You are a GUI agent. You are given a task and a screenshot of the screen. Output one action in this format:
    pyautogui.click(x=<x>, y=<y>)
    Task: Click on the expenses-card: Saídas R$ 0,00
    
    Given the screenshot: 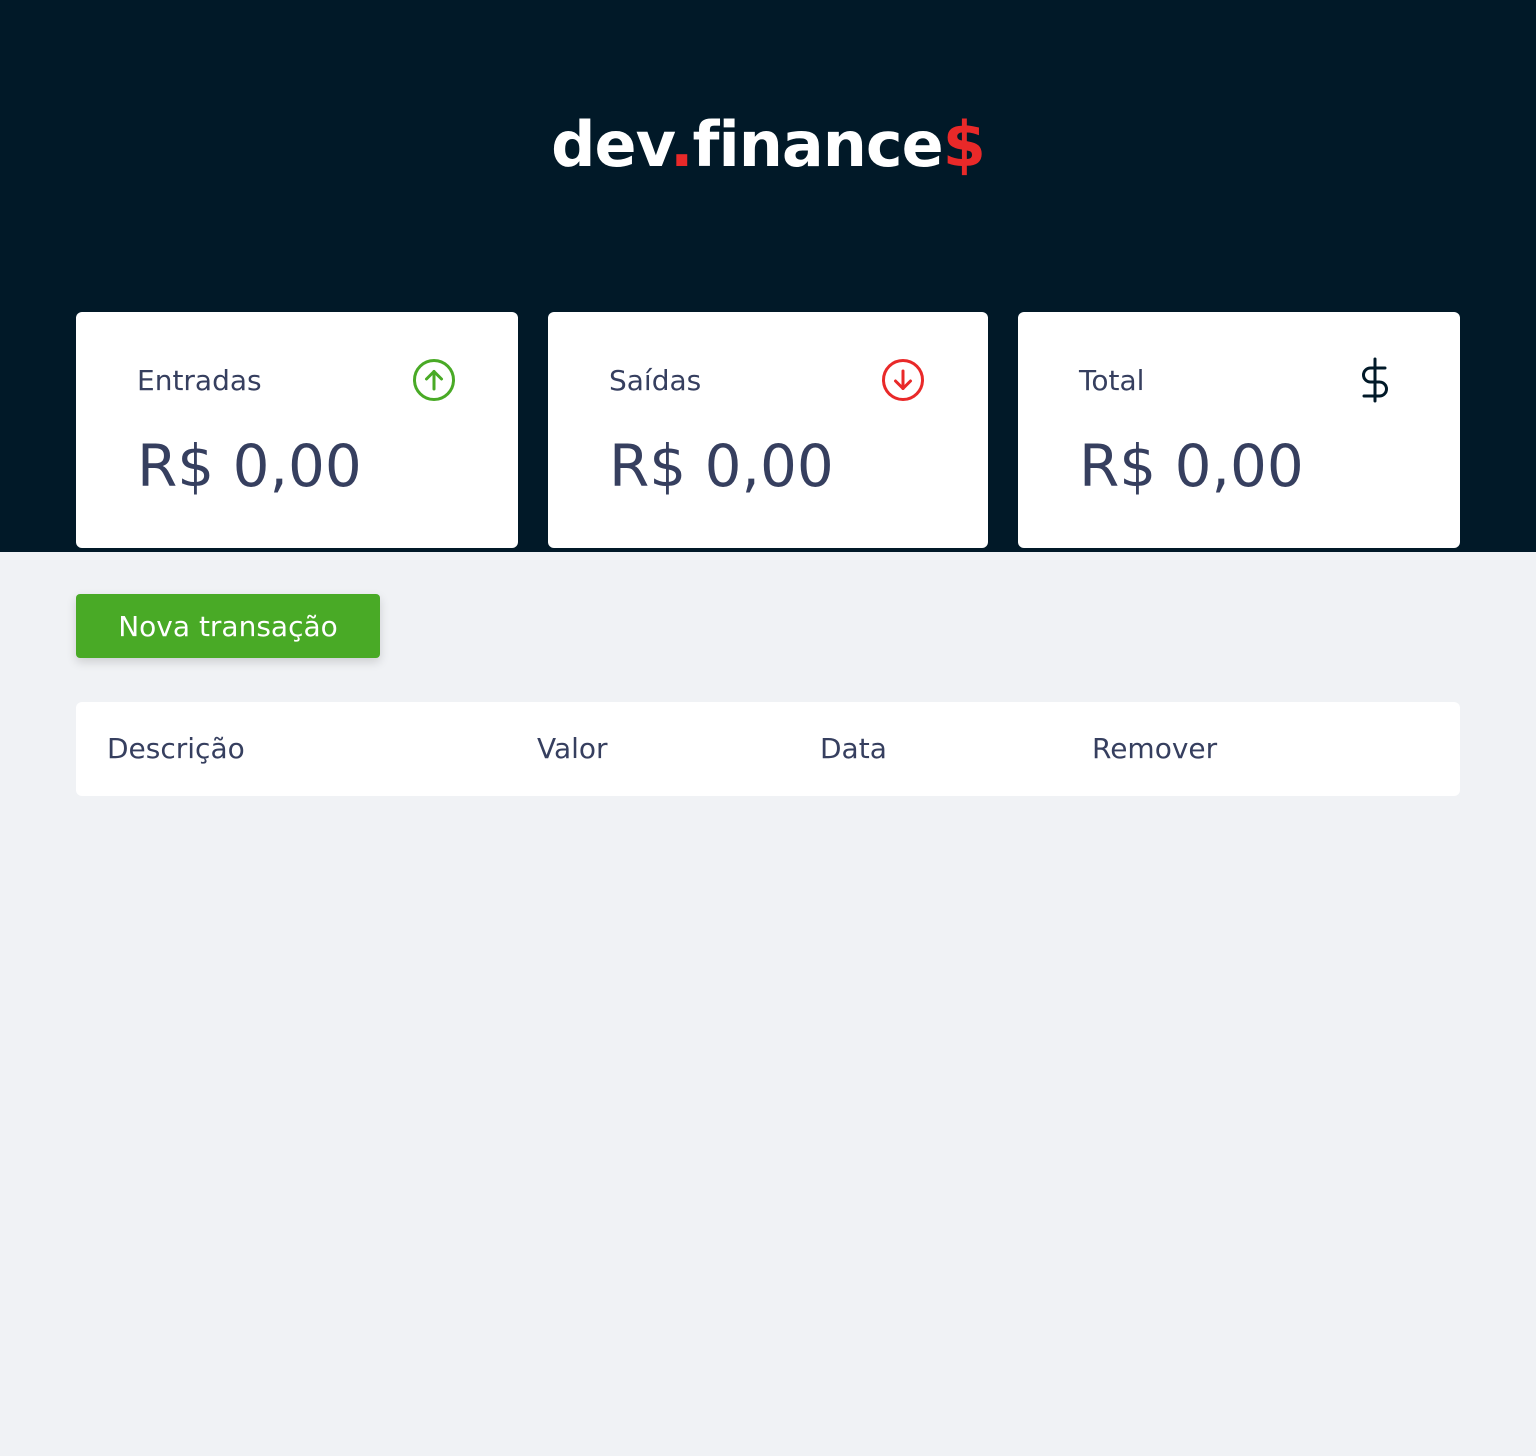 What is the action you would take?
    pyautogui.click(x=768, y=430)
    